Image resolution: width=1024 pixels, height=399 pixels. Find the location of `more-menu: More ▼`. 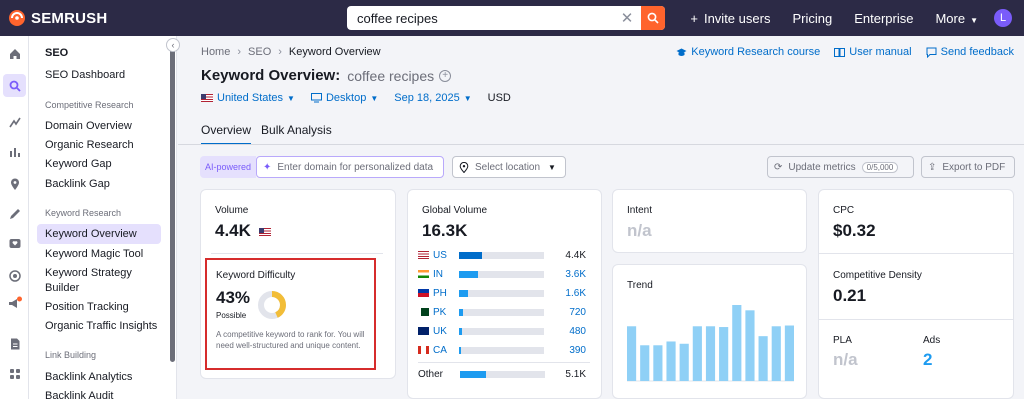

more-menu: More ▼ is located at coordinates (956, 18).